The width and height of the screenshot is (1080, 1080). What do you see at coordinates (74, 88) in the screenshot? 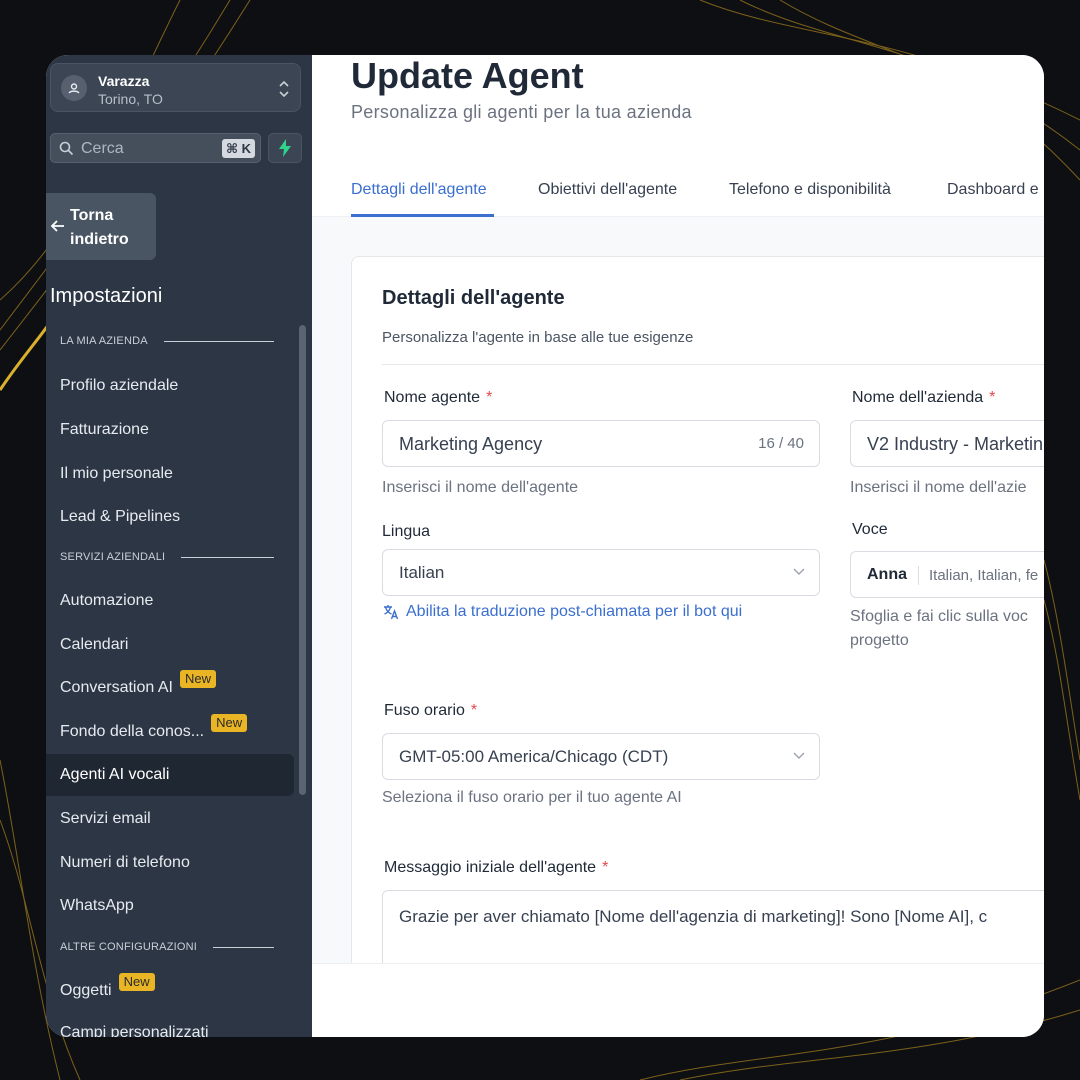
I see `location-pin-icon` at bounding box center [74, 88].